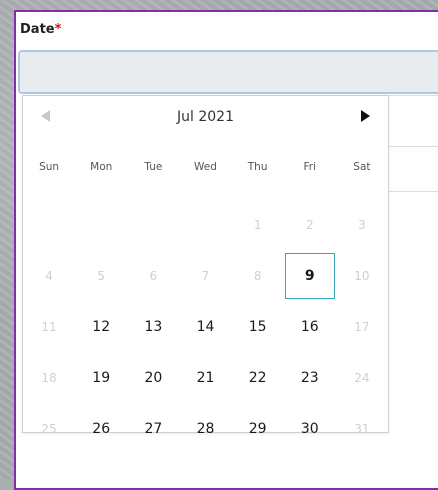 This screenshot has width=438, height=490. I want to click on day-cell: 27, so click(153, 428).